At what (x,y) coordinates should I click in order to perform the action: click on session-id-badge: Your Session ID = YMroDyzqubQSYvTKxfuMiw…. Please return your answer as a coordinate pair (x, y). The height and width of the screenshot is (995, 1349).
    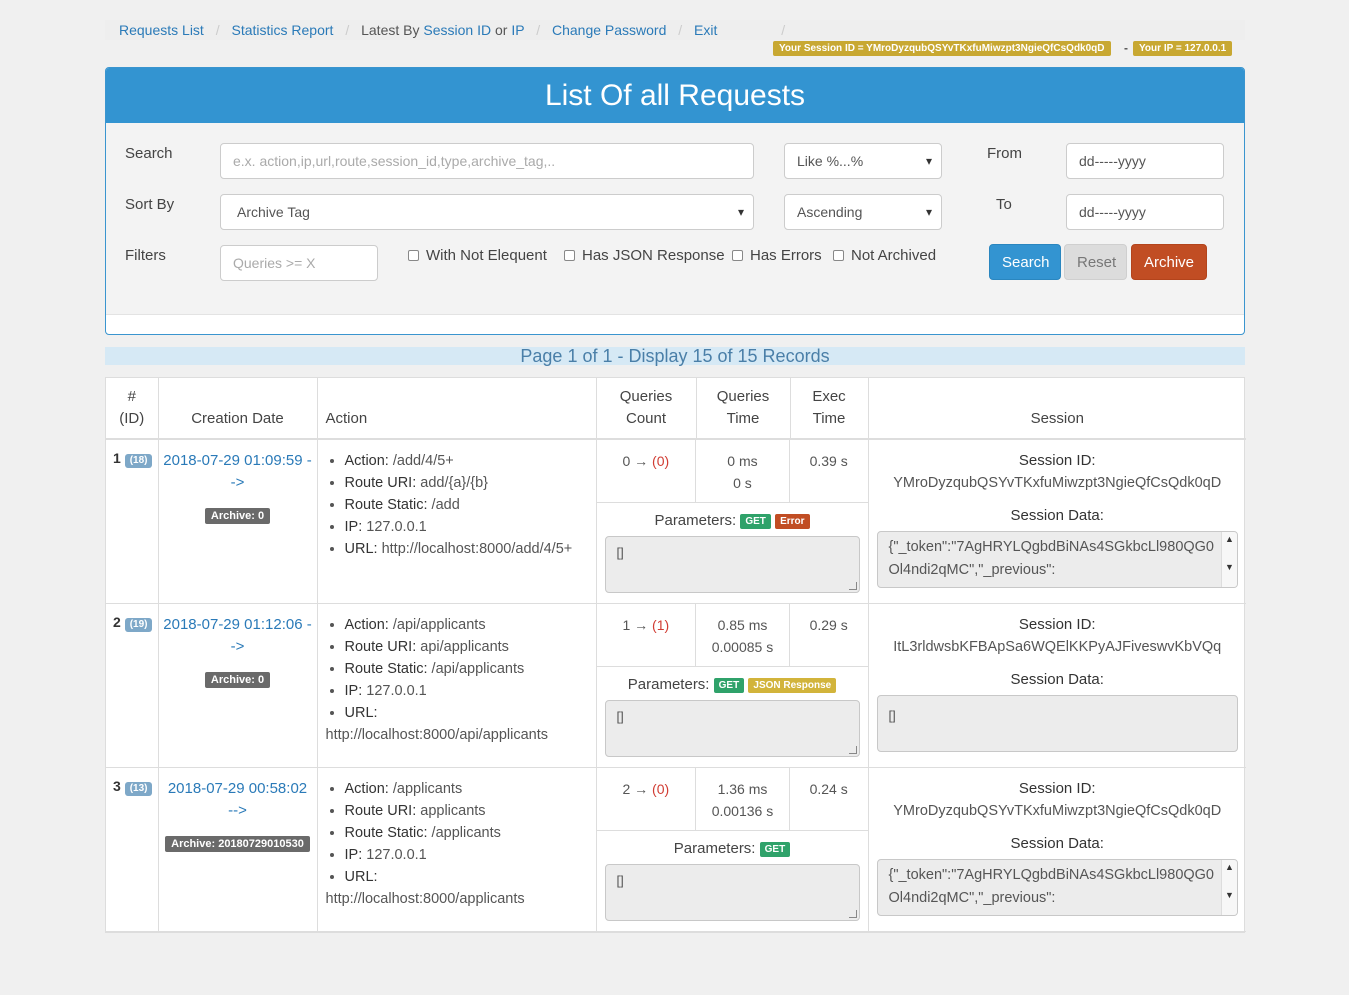
    Looking at the image, I should click on (942, 48).